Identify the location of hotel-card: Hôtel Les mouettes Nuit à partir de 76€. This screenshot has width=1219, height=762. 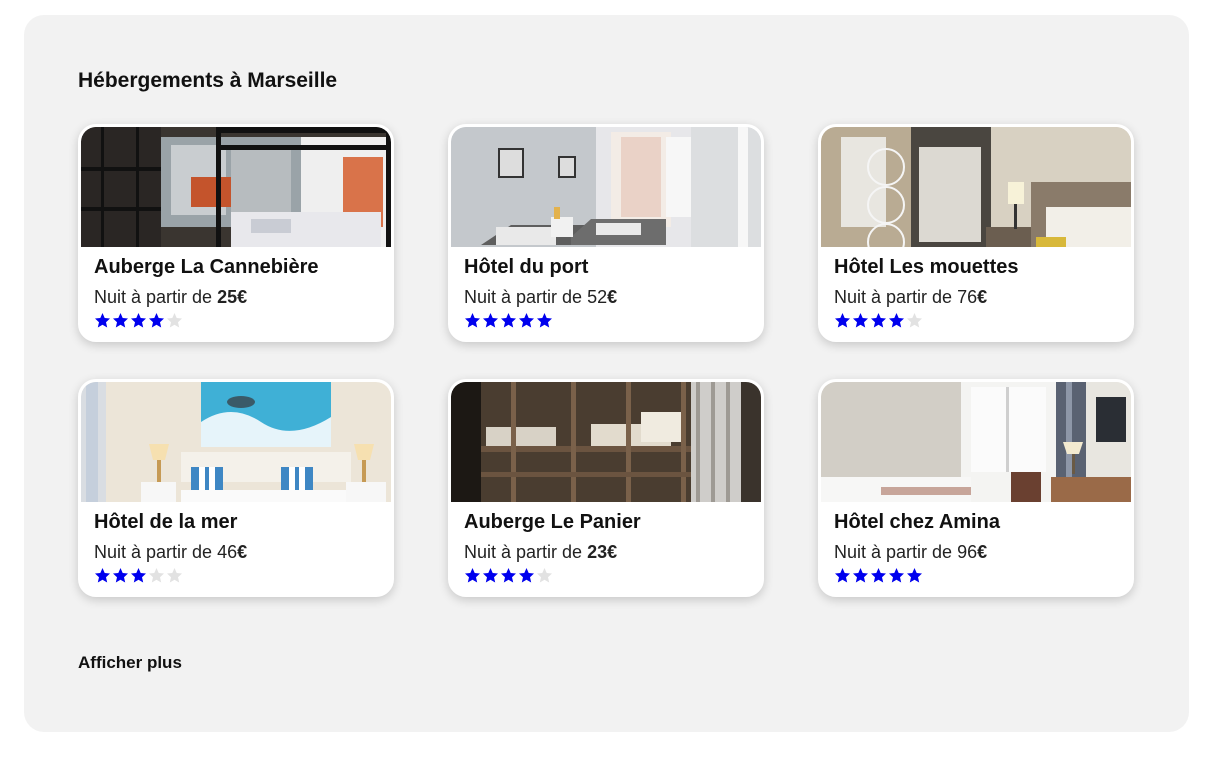
(976, 233).